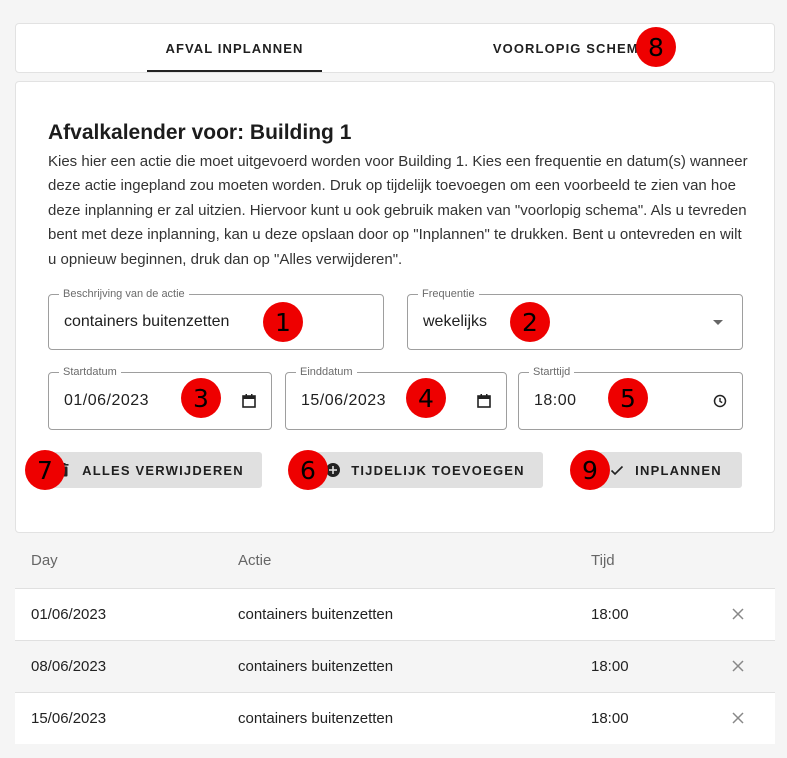 The height and width of the screenshot is (758, 787). I want to click on marker-5: 5, so click(628, 398).